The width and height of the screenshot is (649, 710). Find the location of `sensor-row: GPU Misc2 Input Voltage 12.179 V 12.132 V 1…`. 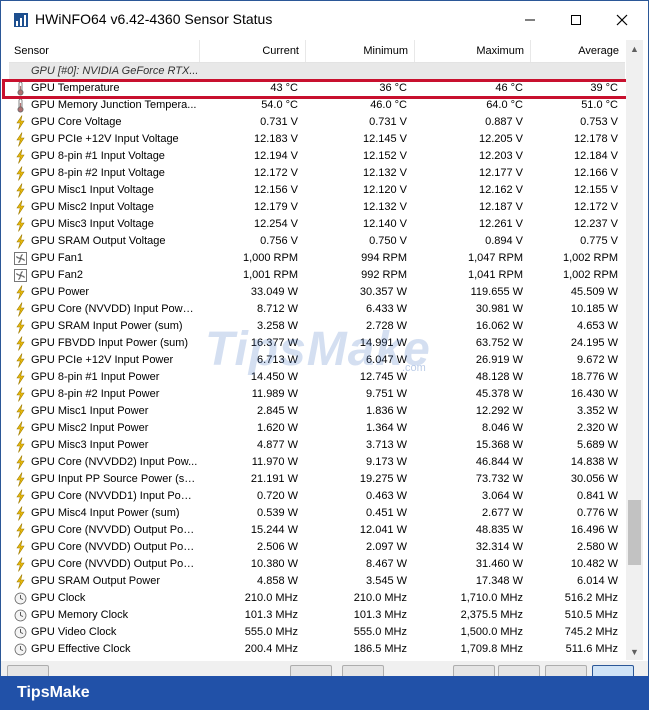

sensor-row: GPU Misc2 Input Voltage 12.179 V 12.132 V 1… is located at coordinates (317, 207).